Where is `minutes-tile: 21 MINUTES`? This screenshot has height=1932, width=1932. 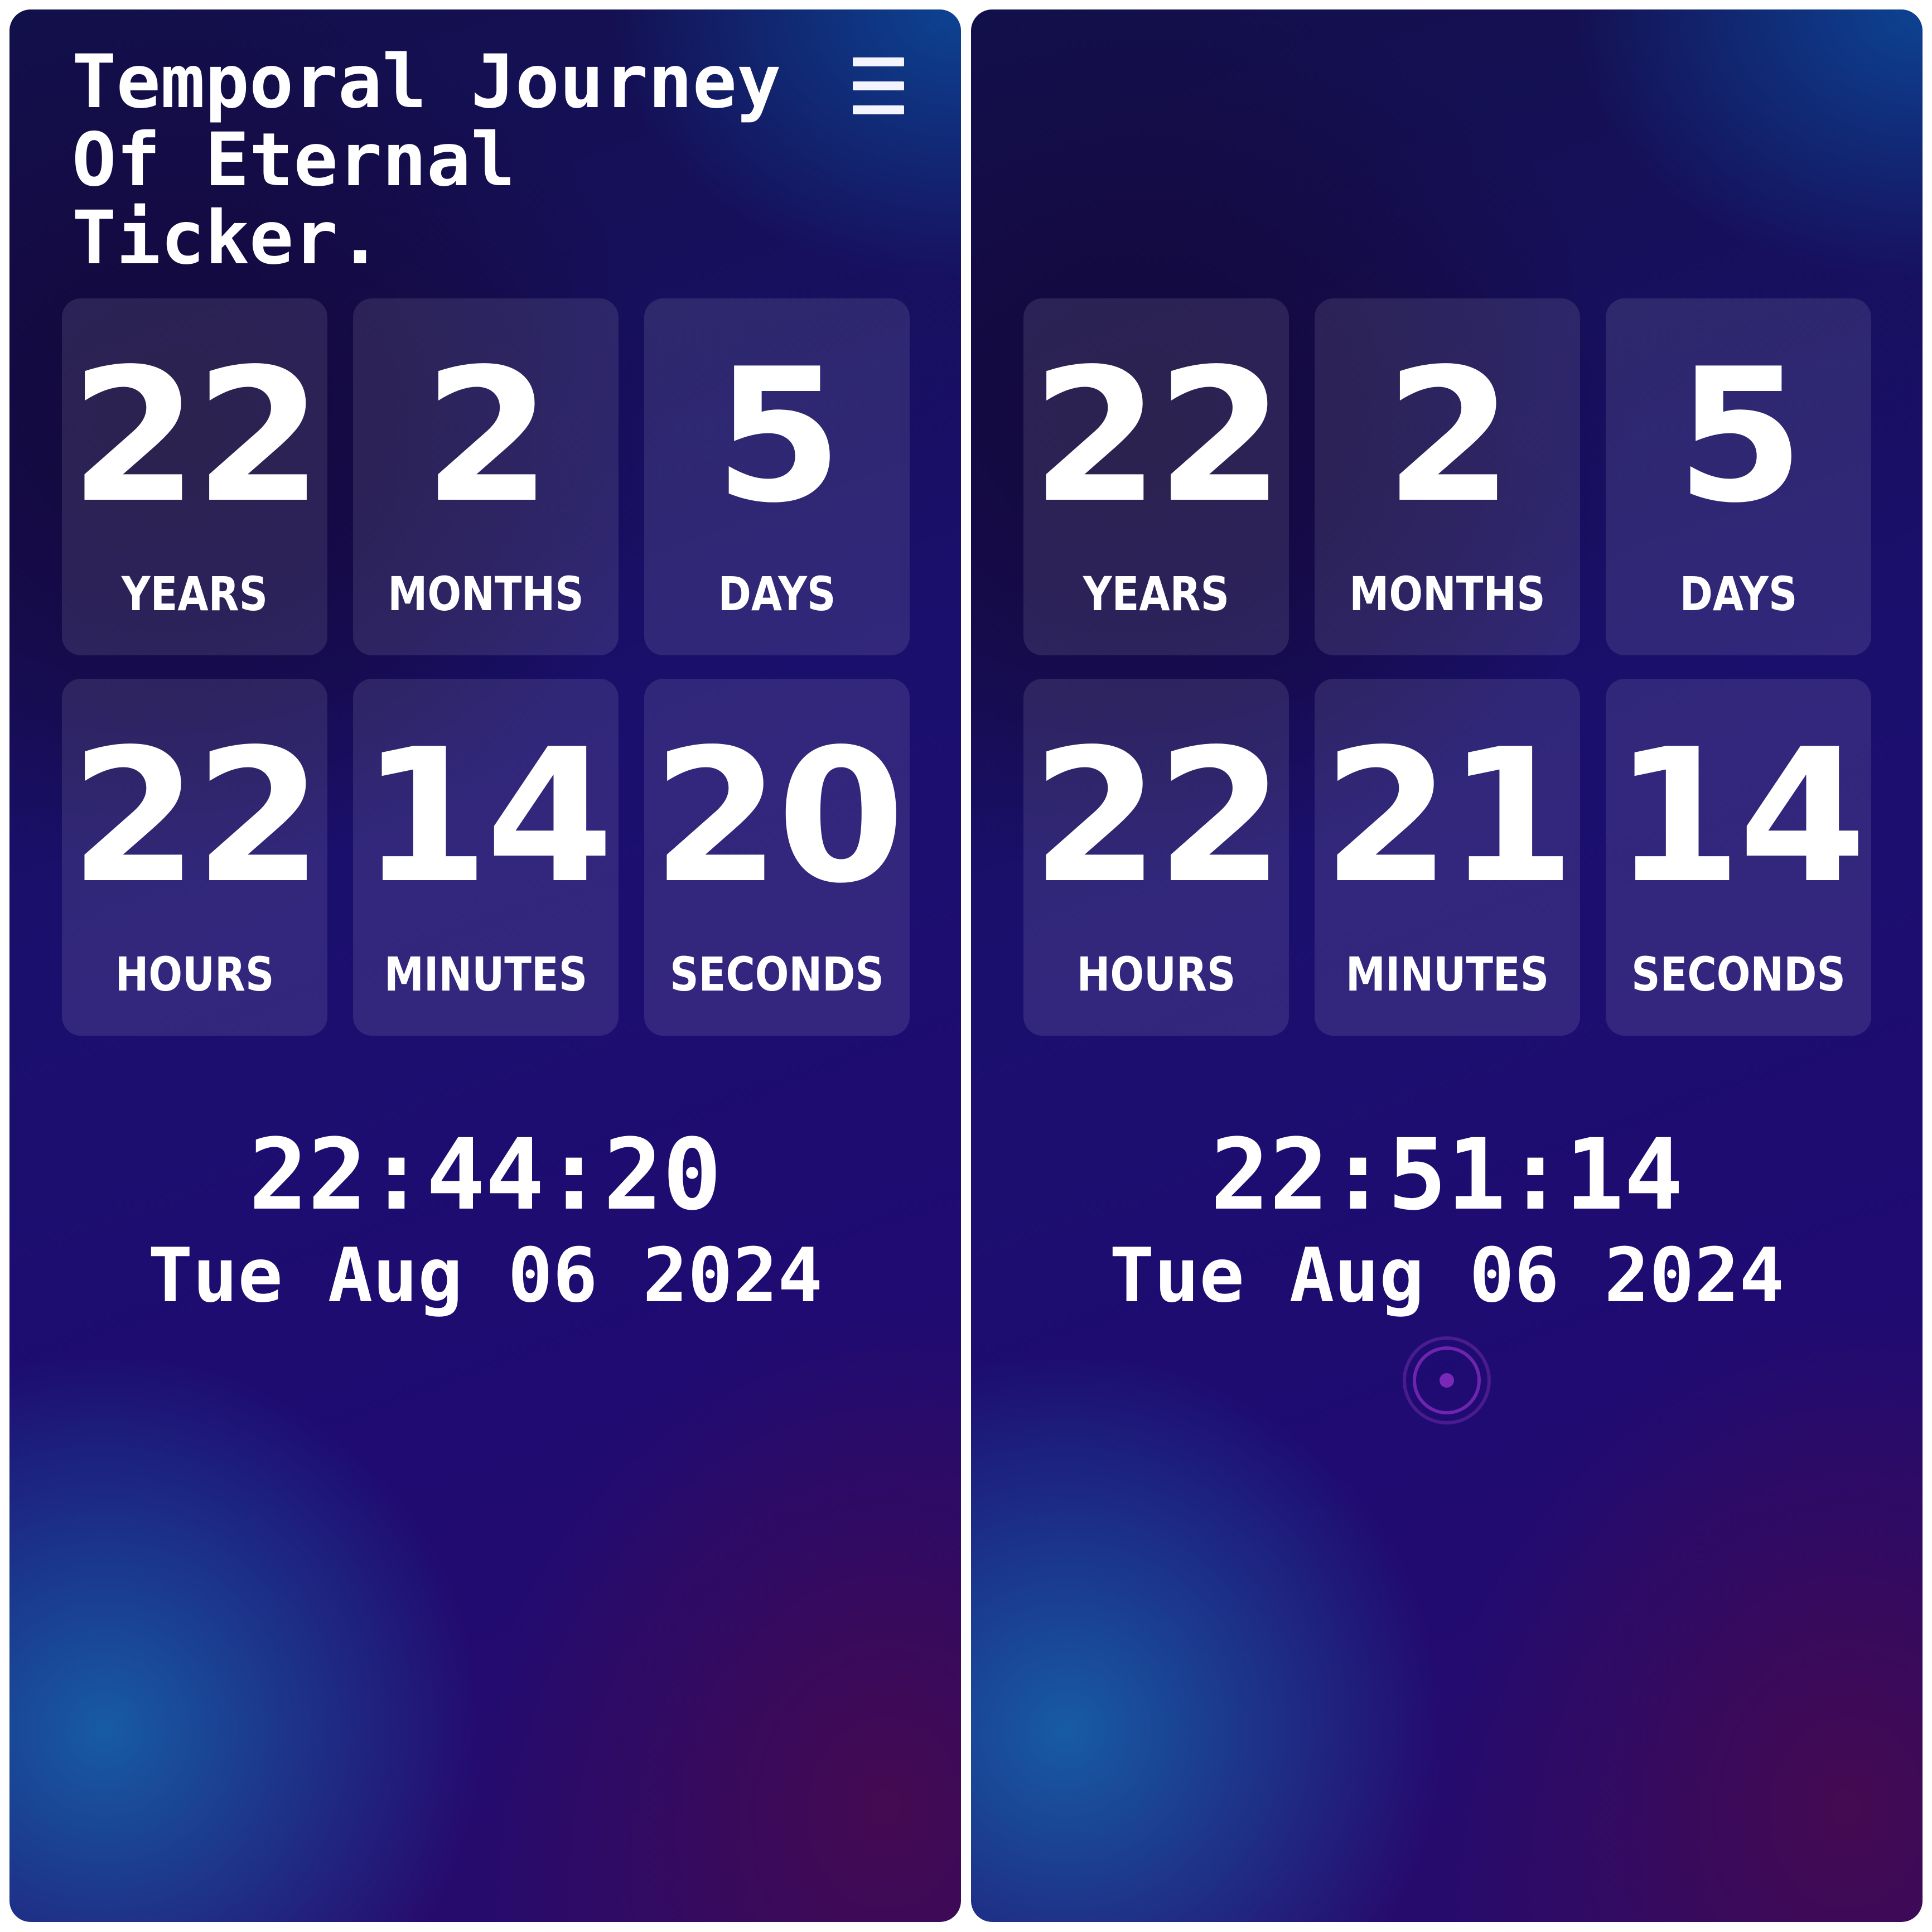 minutes-tile: 21 MINUTES is located at coordinates (1447, 857).